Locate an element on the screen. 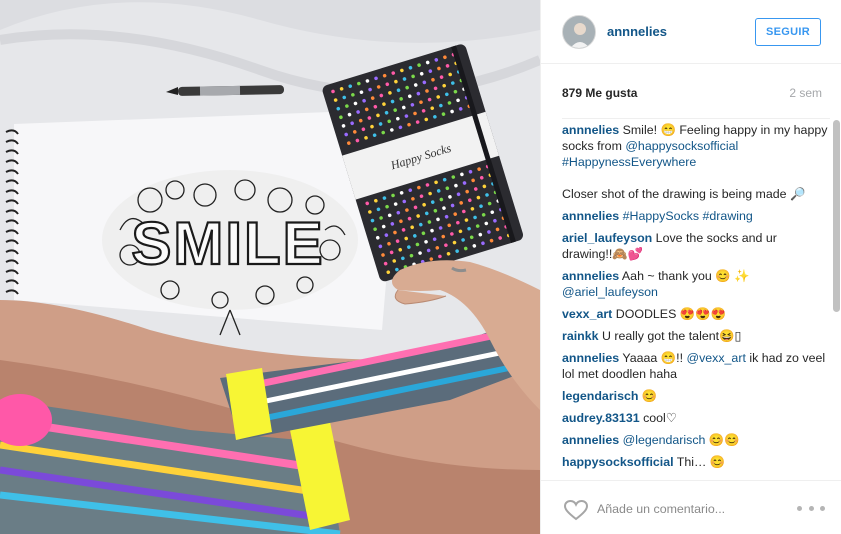  header-username: annnelies is located at coordinates (637, 31).